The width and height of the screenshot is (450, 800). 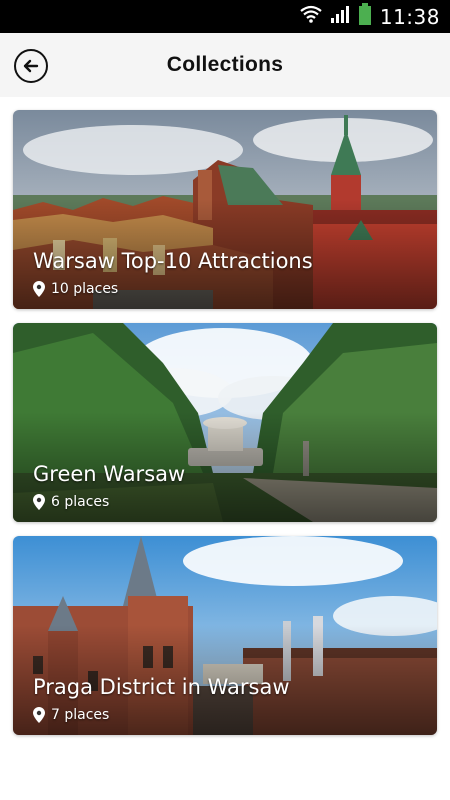 I want to click on collection-places: 7 places, so click(x=71, y=715).